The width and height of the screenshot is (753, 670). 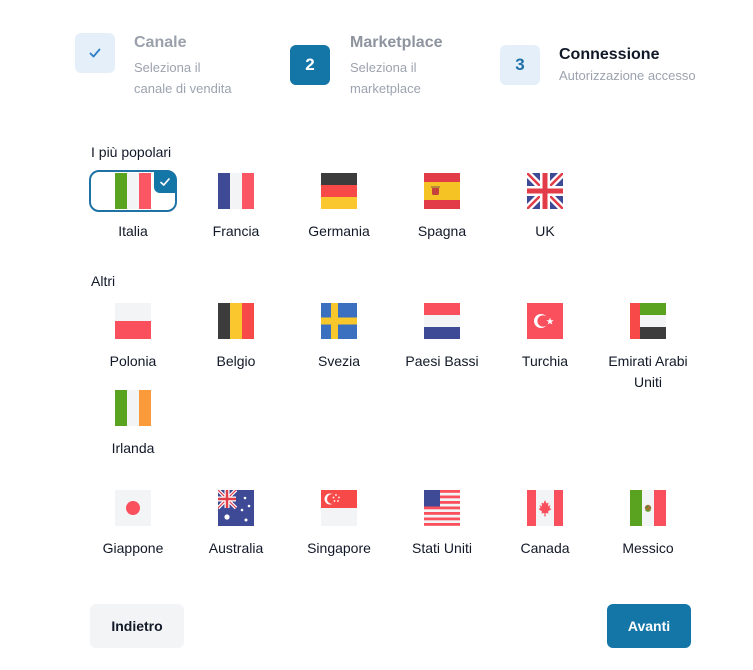 I want to click on flag-poland-icon, so click(x=133, y=321).